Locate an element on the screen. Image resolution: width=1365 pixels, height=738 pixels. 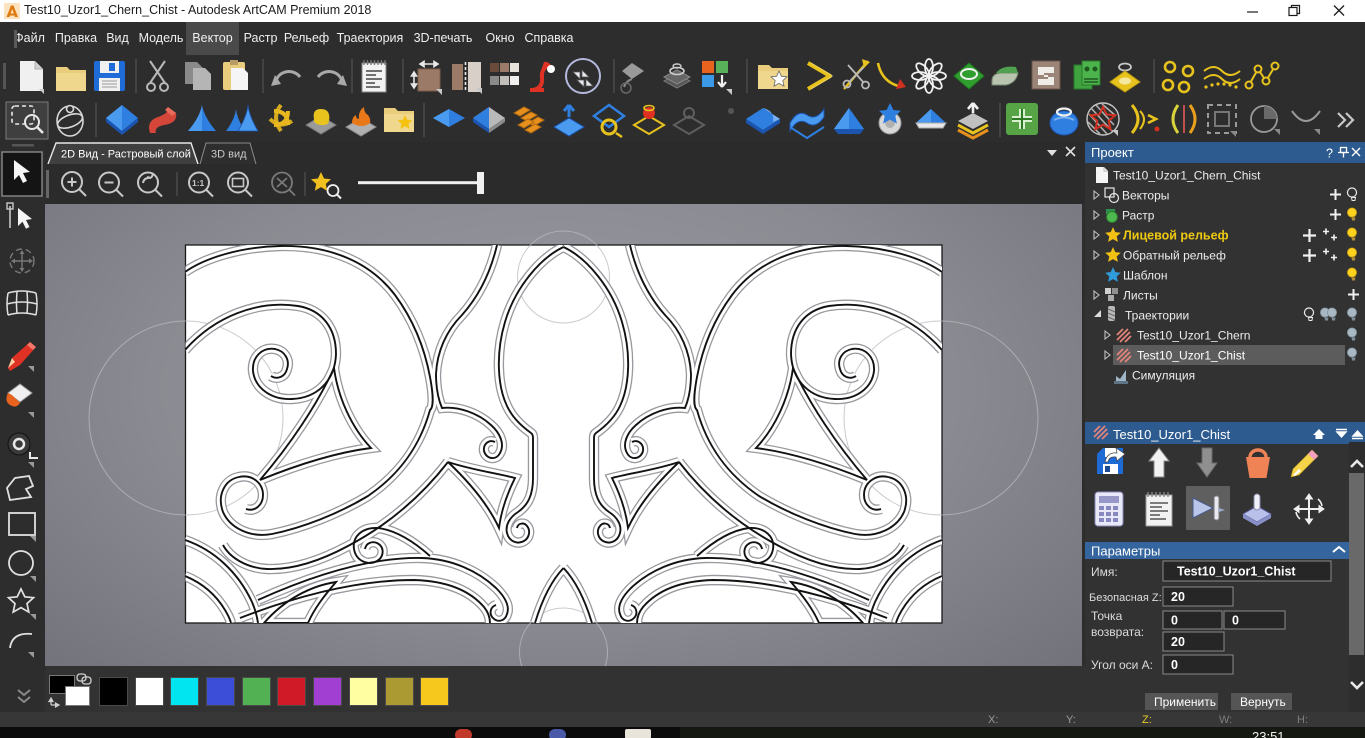
svg-text: Симуляция is located at coordinates (1163, 376).